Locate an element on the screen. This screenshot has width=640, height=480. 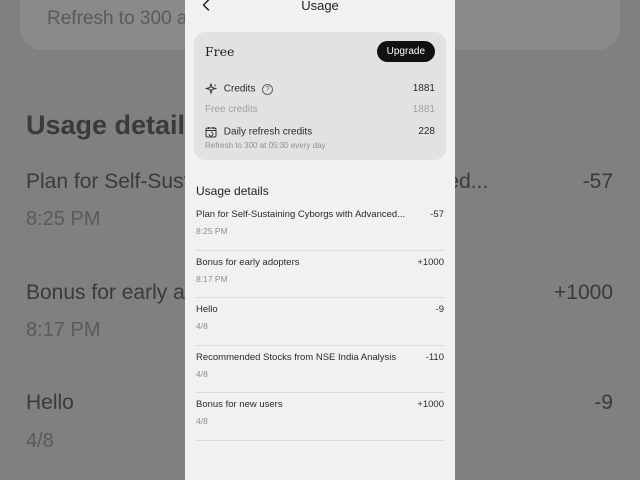
usage-item-amount: -9 is located at coordinates (439, 310).